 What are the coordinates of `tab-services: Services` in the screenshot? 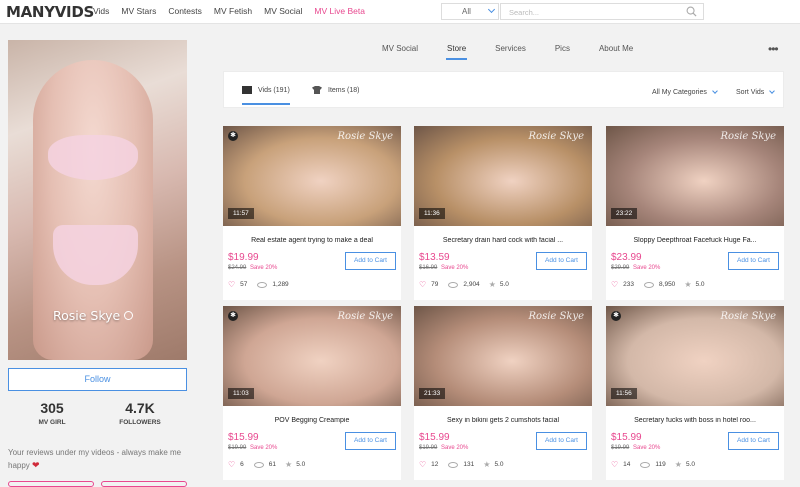 It's located at (510, 48).